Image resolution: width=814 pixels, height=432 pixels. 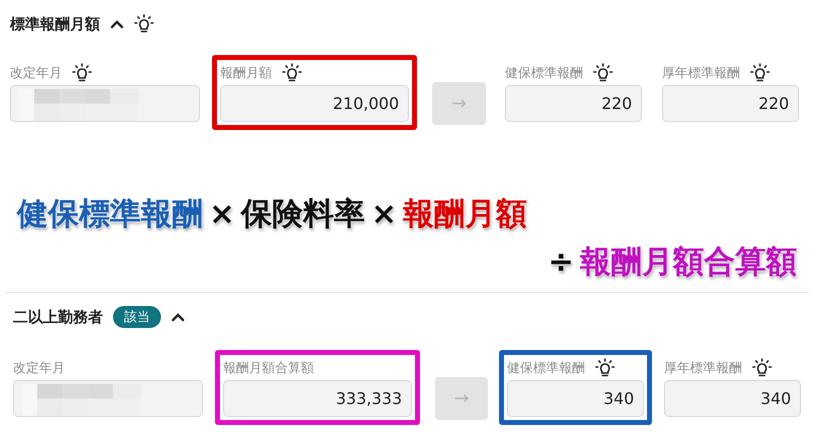 I want to click on formula-term: 保険料率, so click(x=302, y=214).